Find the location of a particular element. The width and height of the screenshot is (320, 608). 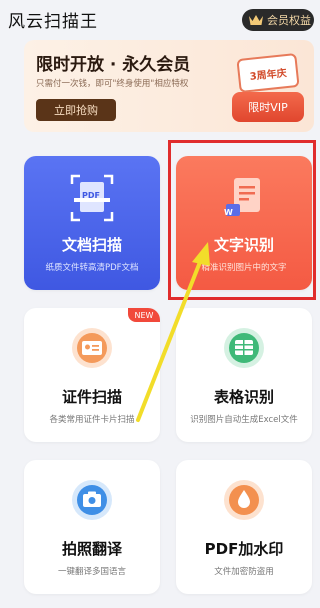

new-badge: NEW is located at coordinates (144, 315).